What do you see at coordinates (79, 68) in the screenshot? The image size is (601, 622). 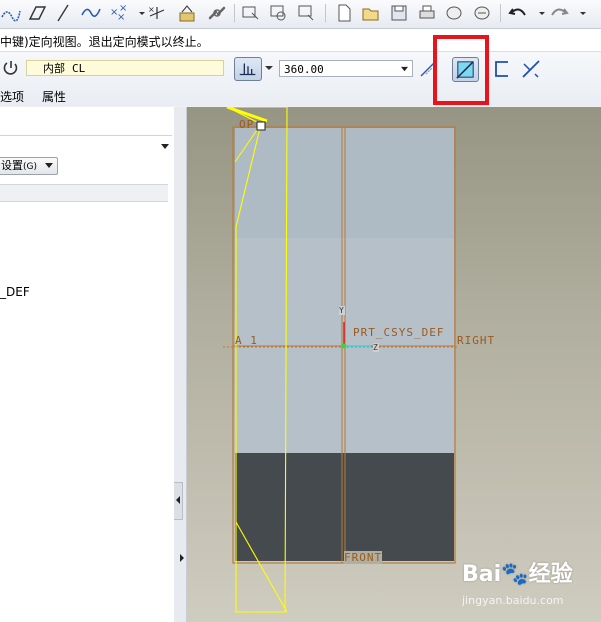 I see `reference-value: CL` at bounding box center [79, 68].